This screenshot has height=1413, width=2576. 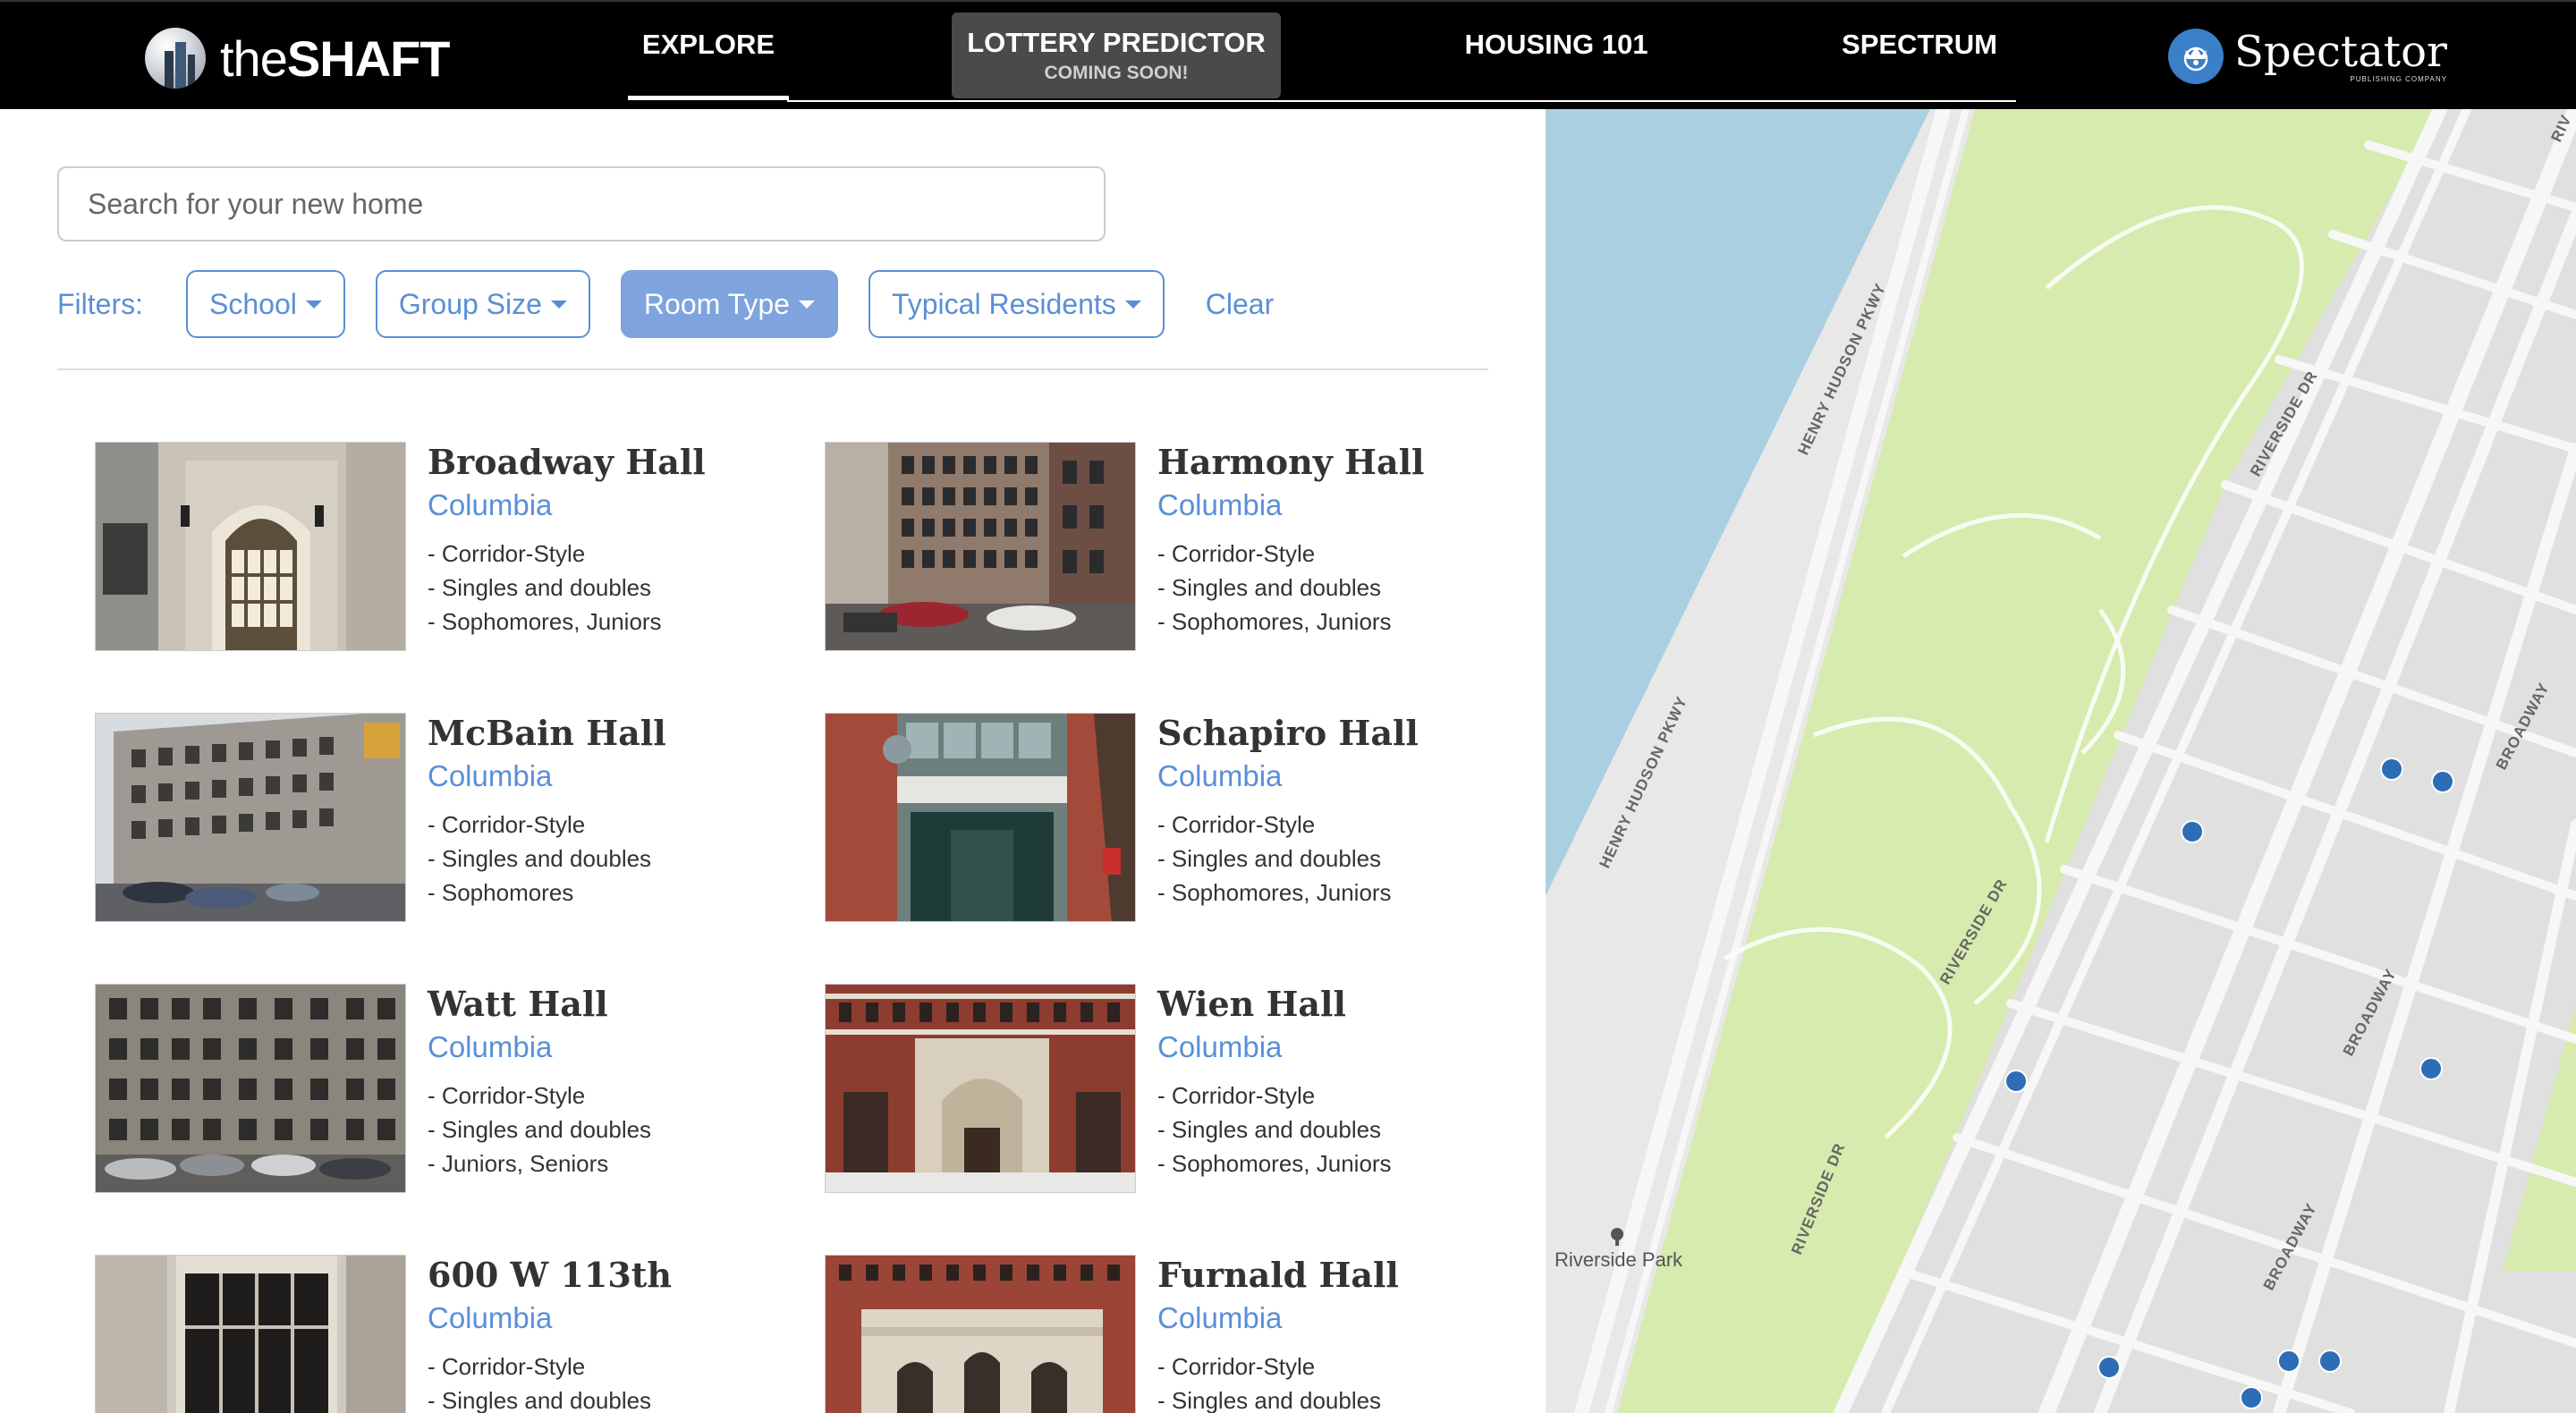 I want to click on shaft-logo: theSHAFT, so click(x=298, y=58).